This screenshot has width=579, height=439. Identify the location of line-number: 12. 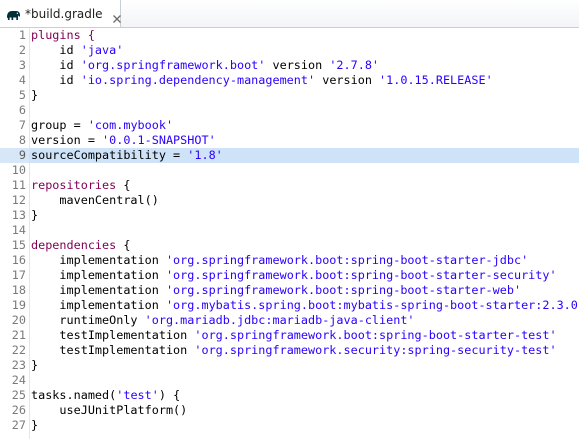
(18, 200).